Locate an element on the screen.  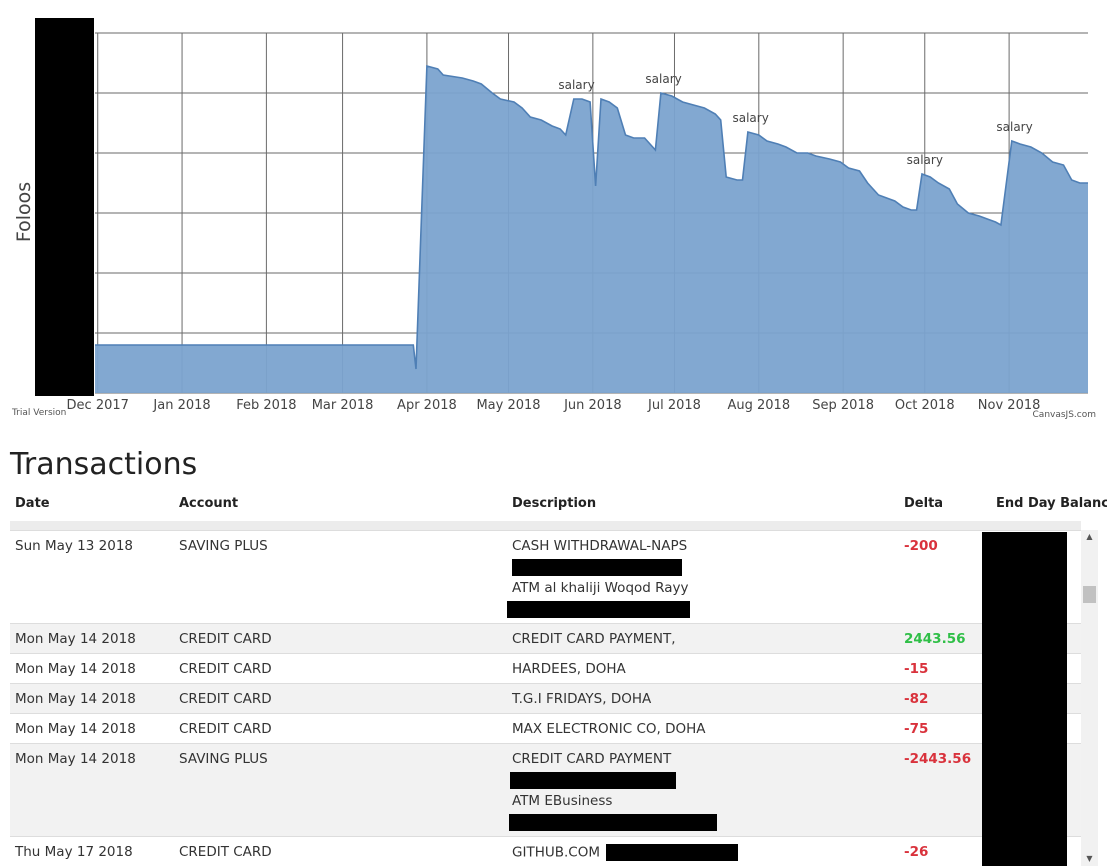
table-scroll-top is located at coordinates (545, 525).